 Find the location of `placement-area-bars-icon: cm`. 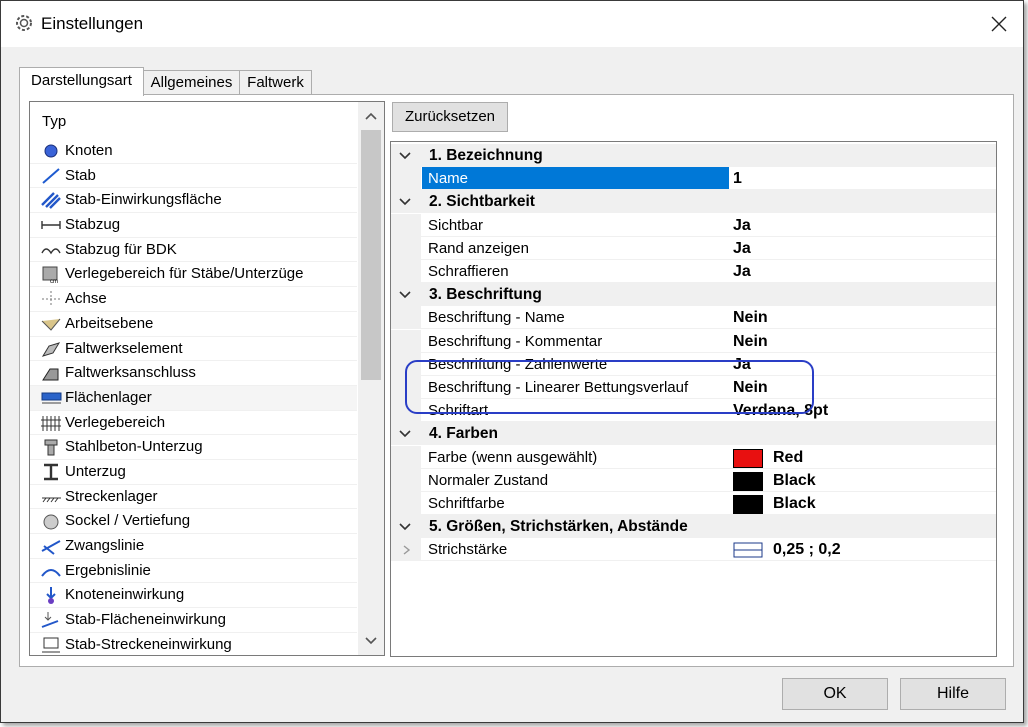

placement-area-bars-icon: cm is located at coordinates (50, 274).